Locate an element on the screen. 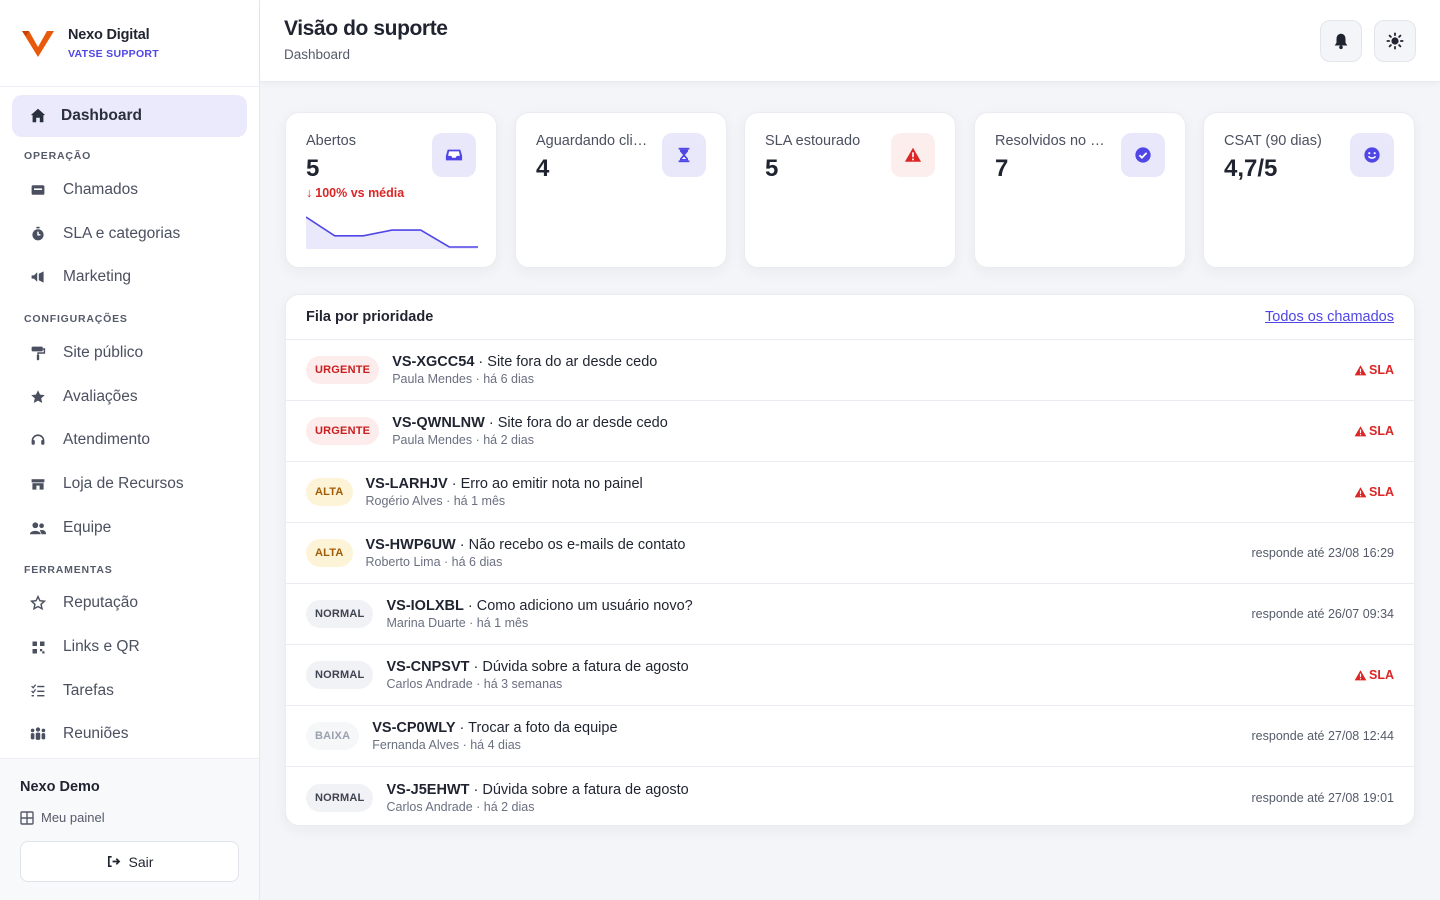 This screenshot has width=1440, height=900. sidebar-item-loja: Loja de Recursos is located at coordinates (129, 484).